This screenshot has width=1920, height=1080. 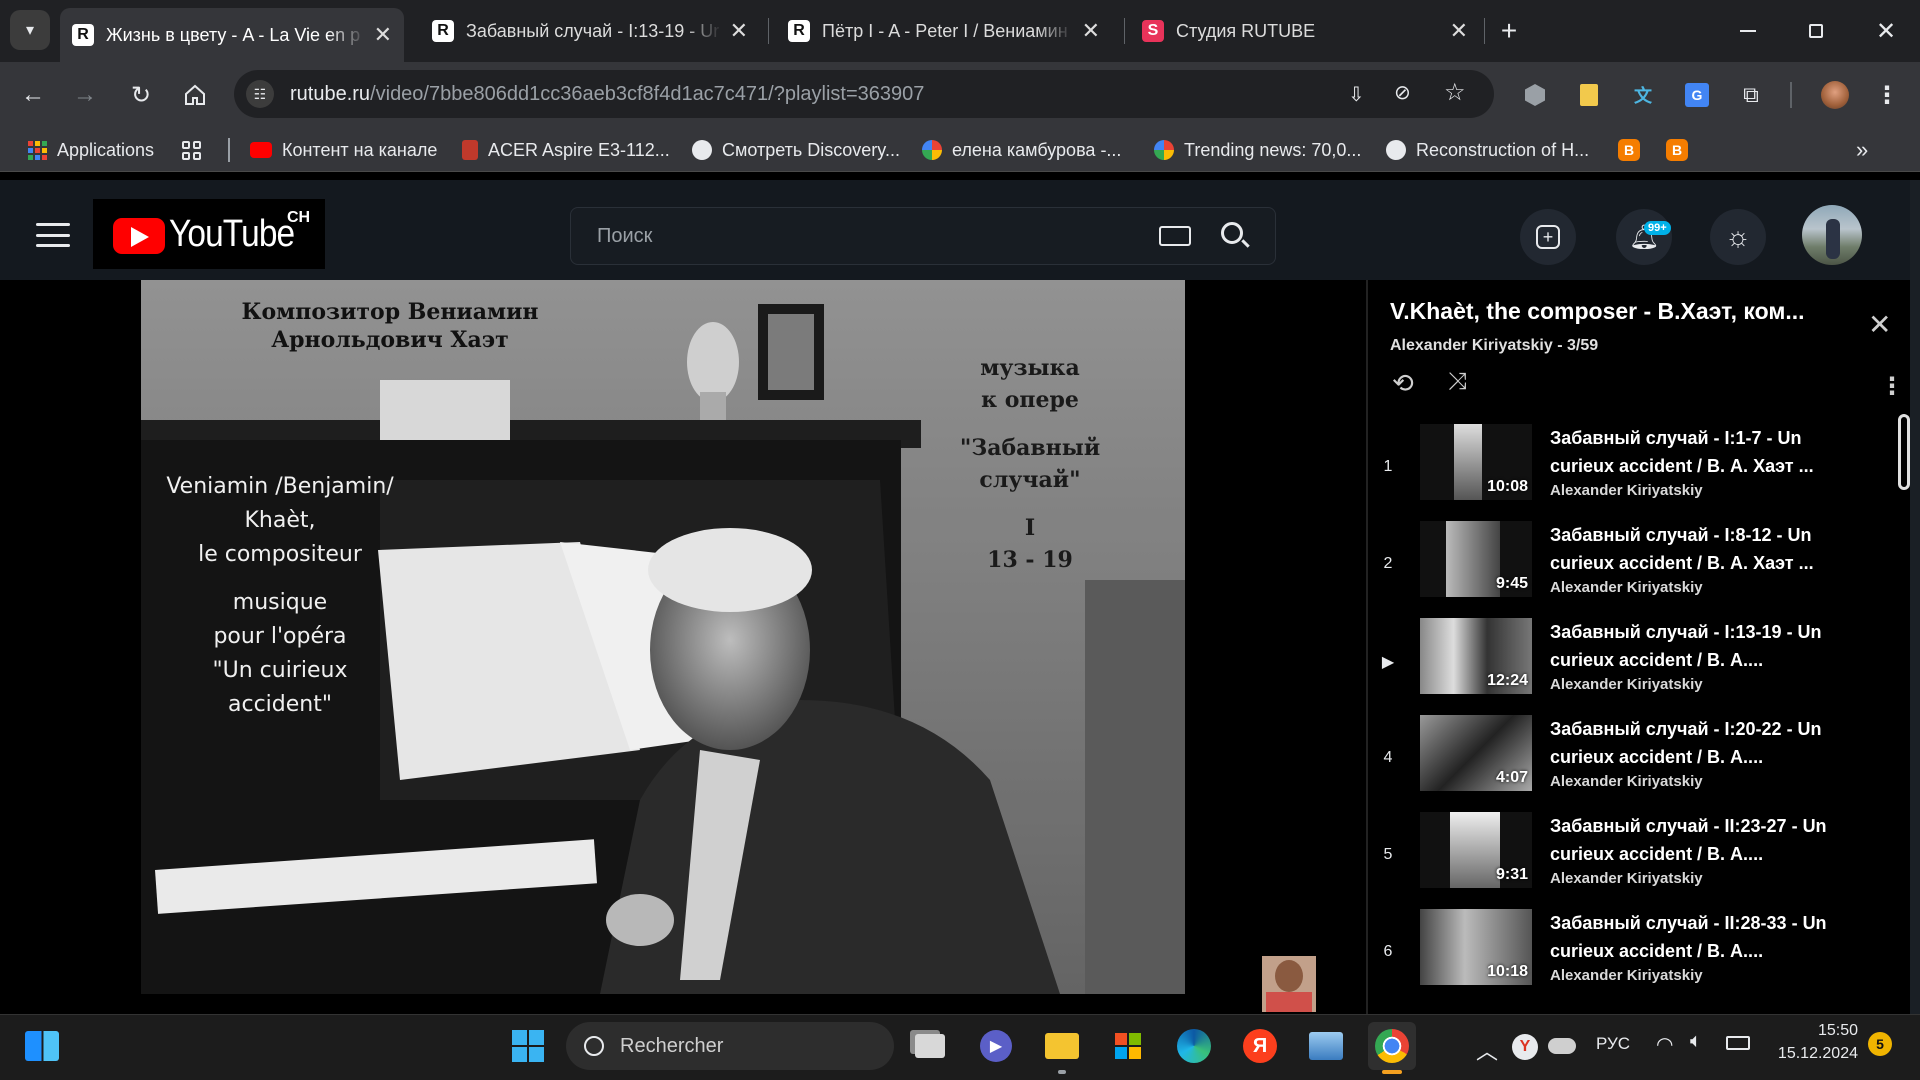 I want to click on search-box: Поиск, so click(x=923, y=236).